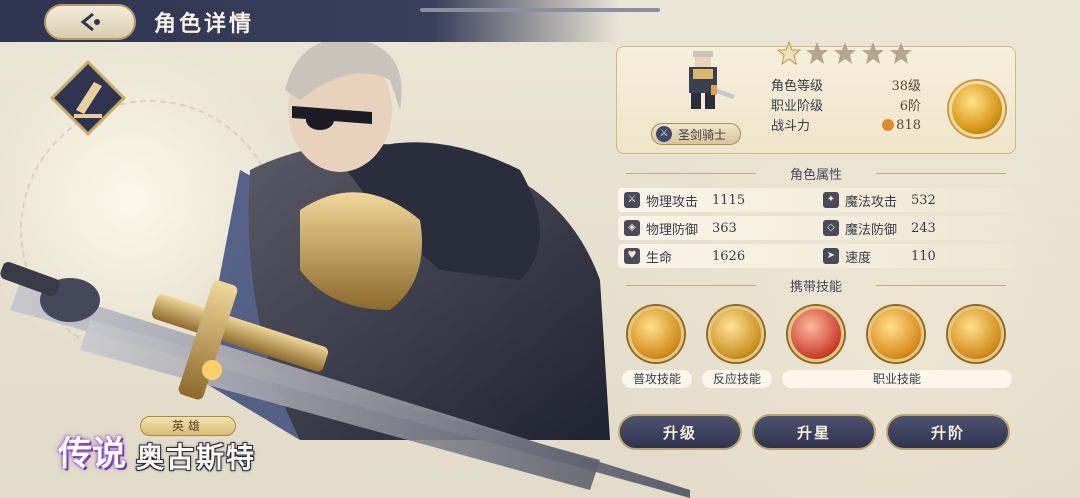 This screenshot has height=498, width=1080. What do you see at coordinates (92, 453) in the screenshot?
I see `rarity-badge: 传说` at bounding box center [92, 453].